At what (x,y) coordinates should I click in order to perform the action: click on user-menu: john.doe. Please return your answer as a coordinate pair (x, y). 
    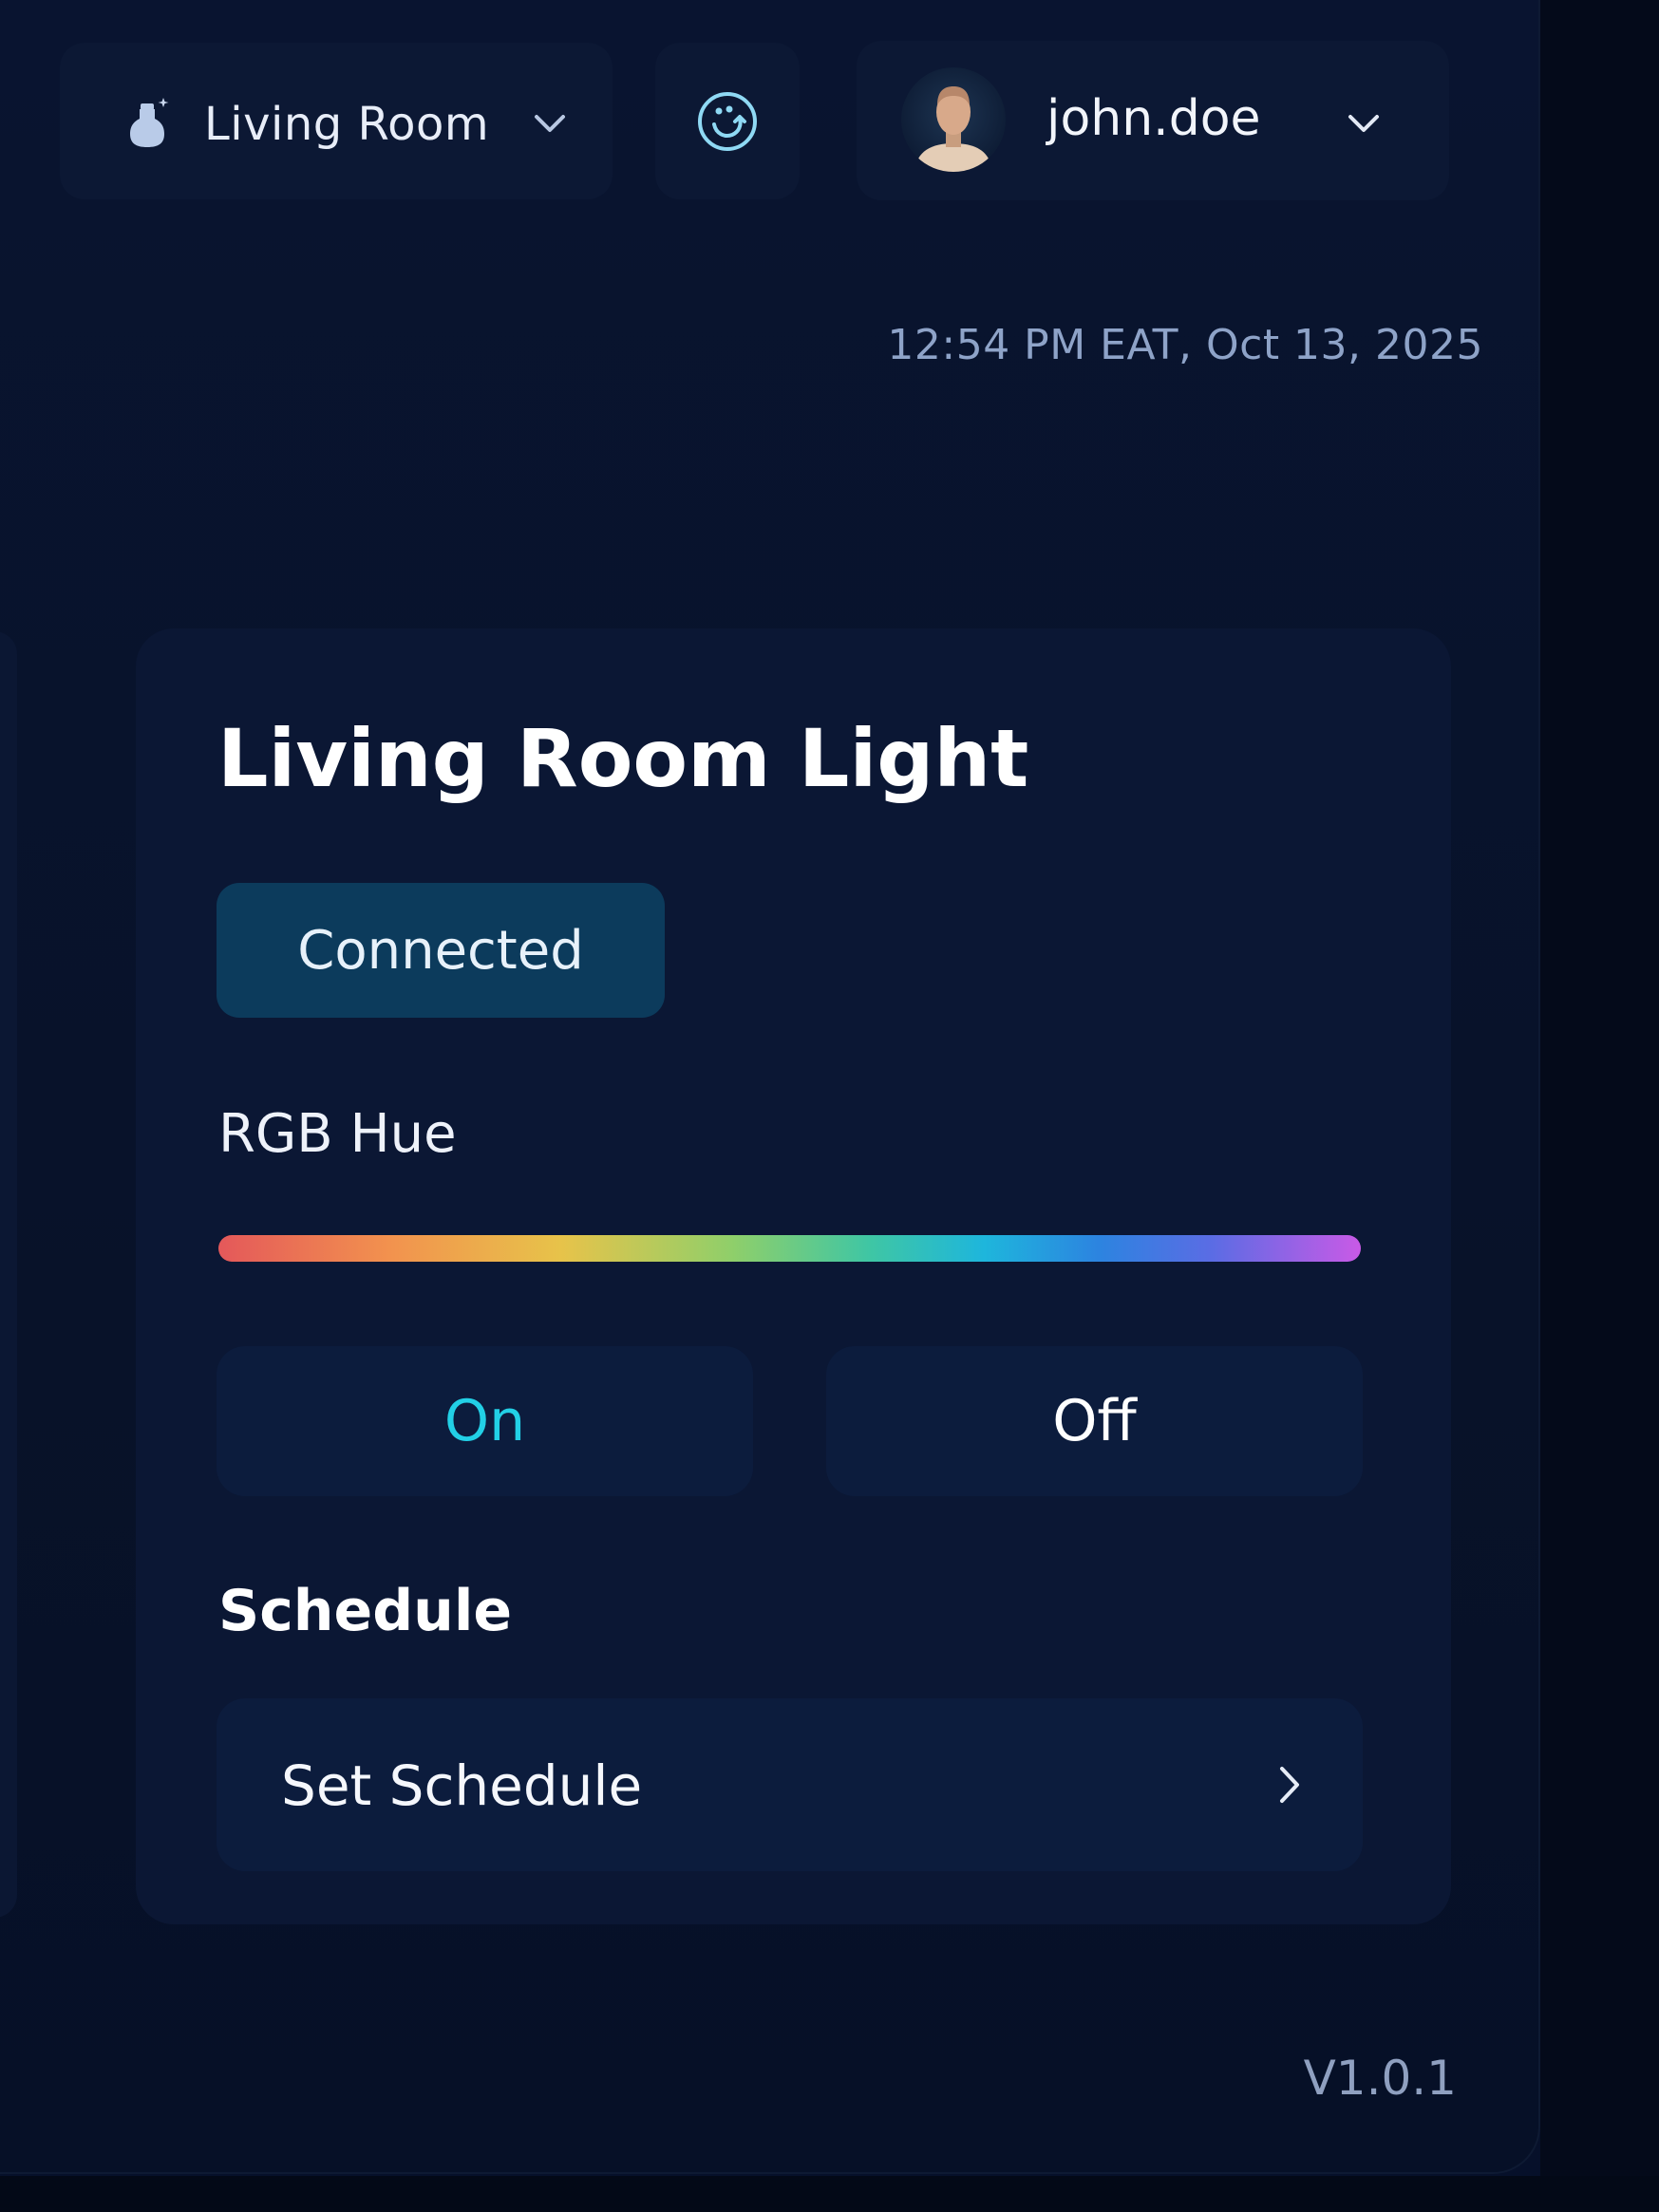
    Looking at the image, I should click on (1153, 120).